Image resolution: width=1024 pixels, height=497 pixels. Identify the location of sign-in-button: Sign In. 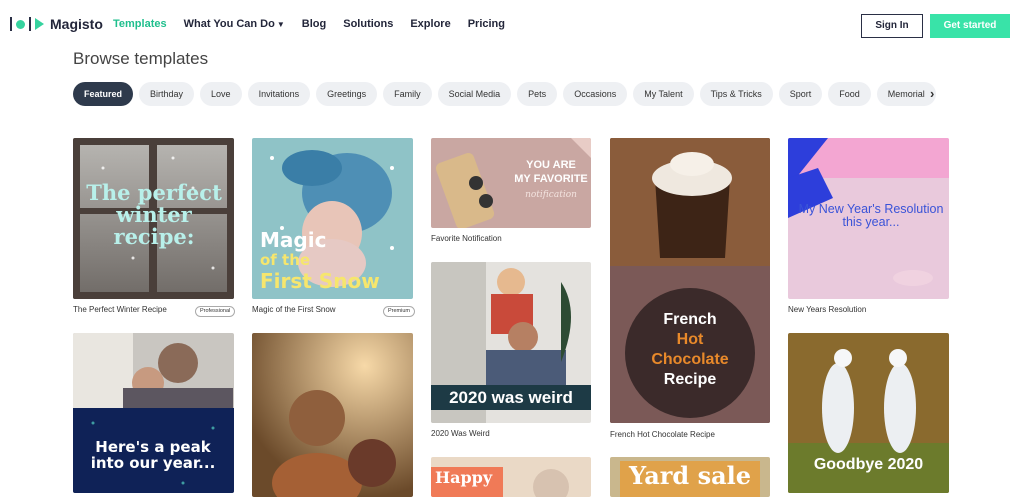
(892, 26).